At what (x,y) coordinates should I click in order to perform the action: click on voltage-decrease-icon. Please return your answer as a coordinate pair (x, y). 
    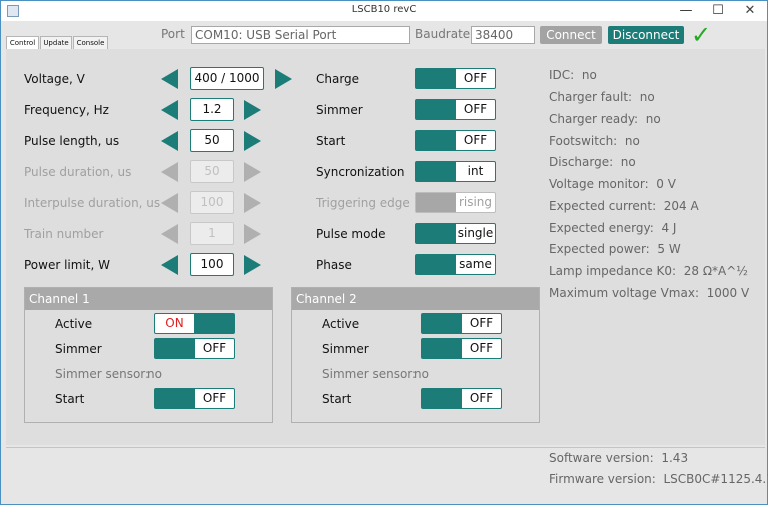
    Looking at the image, I should click on (169, 79).